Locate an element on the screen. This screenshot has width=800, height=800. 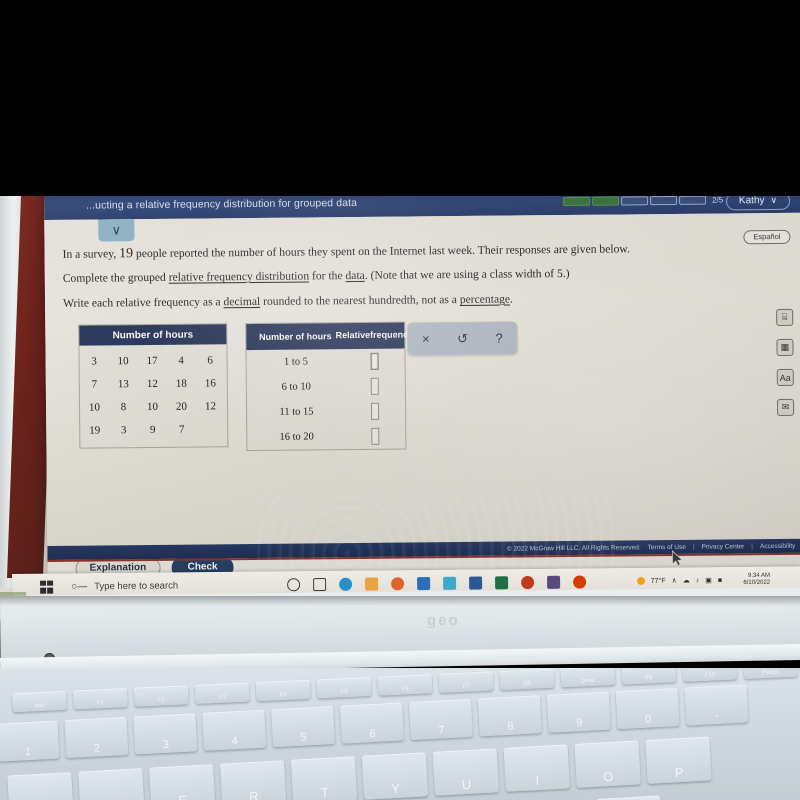
laptop-brand-logo: geo is located at coordinates (443, 620).